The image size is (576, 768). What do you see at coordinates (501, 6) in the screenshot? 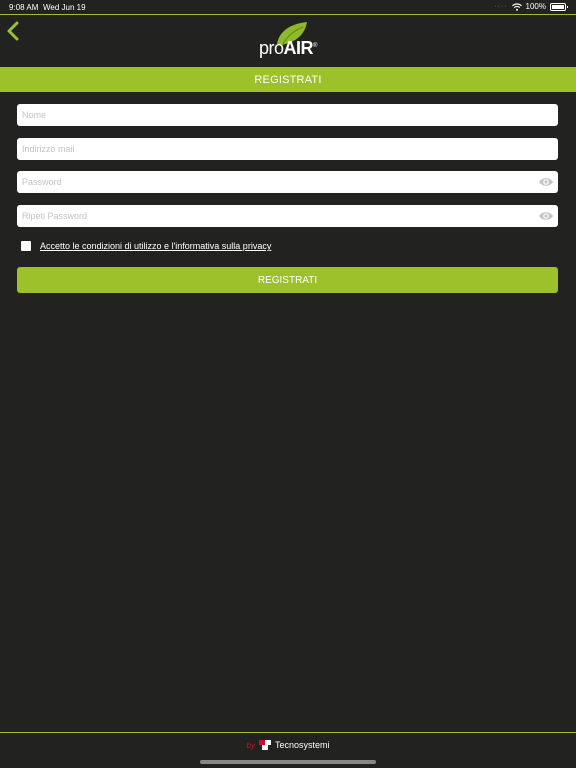
I see `cellular-icon: ····` at bounding box center [501, 6].